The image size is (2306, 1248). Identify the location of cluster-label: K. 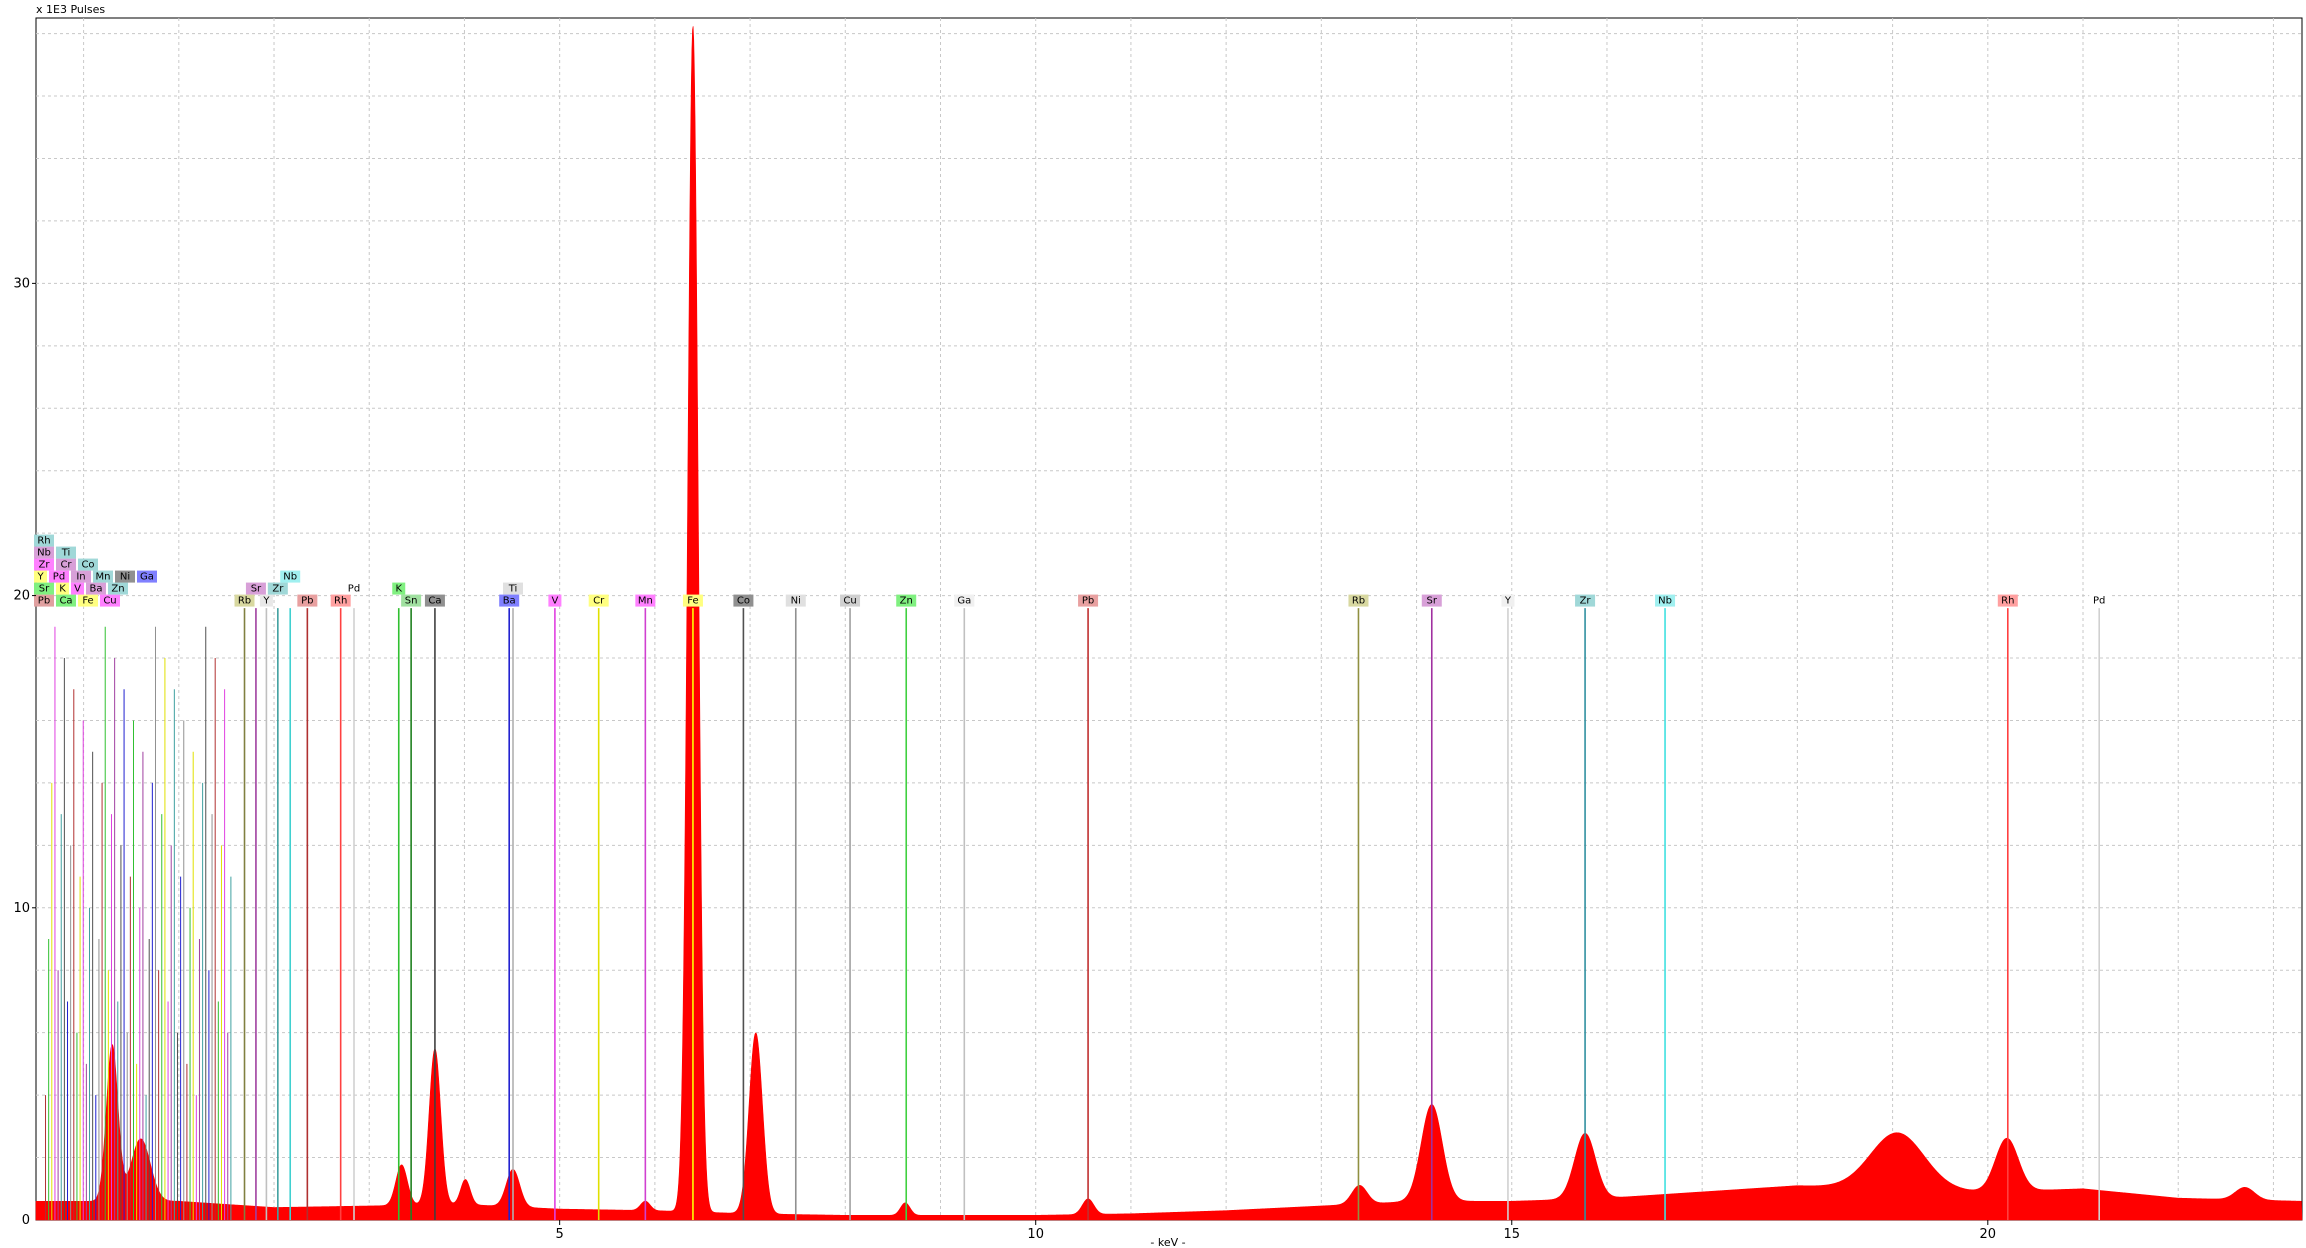
(62, 589).